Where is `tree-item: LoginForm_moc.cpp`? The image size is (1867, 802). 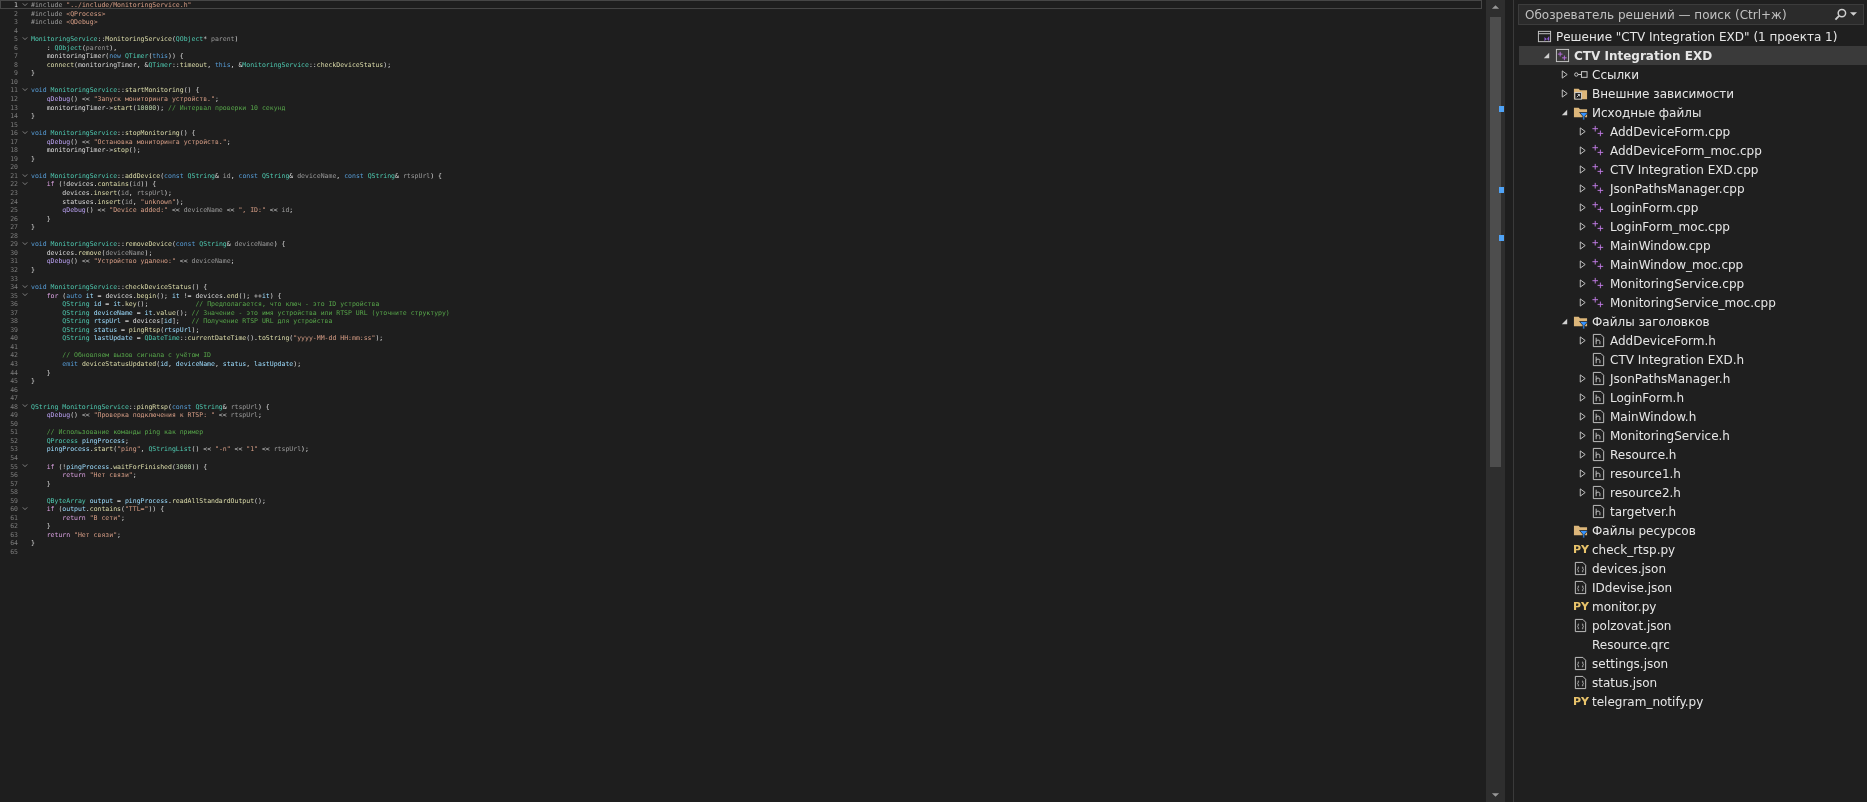 tree-item: LoginForm_moc.cpp is located at coordinates (1693, 226).